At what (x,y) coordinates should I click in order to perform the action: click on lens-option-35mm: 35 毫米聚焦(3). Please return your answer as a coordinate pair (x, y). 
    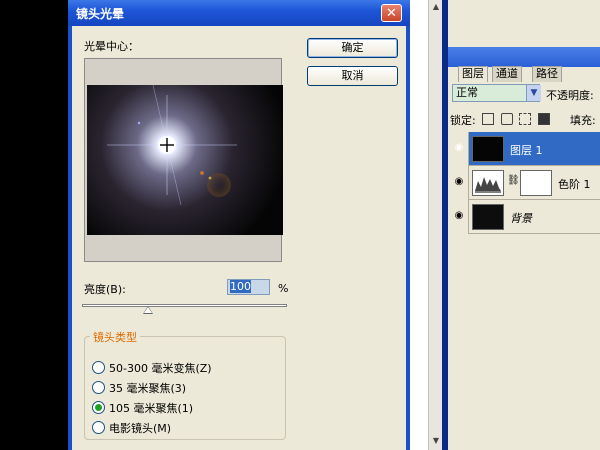
    Looking at the image, I should click on (139, 388).